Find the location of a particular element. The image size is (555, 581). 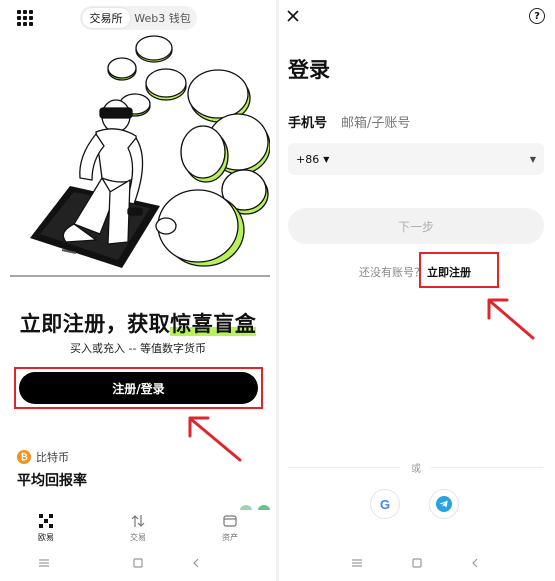

phone-field: +86 ▼ ▼ is located at coordinates (416, 159).